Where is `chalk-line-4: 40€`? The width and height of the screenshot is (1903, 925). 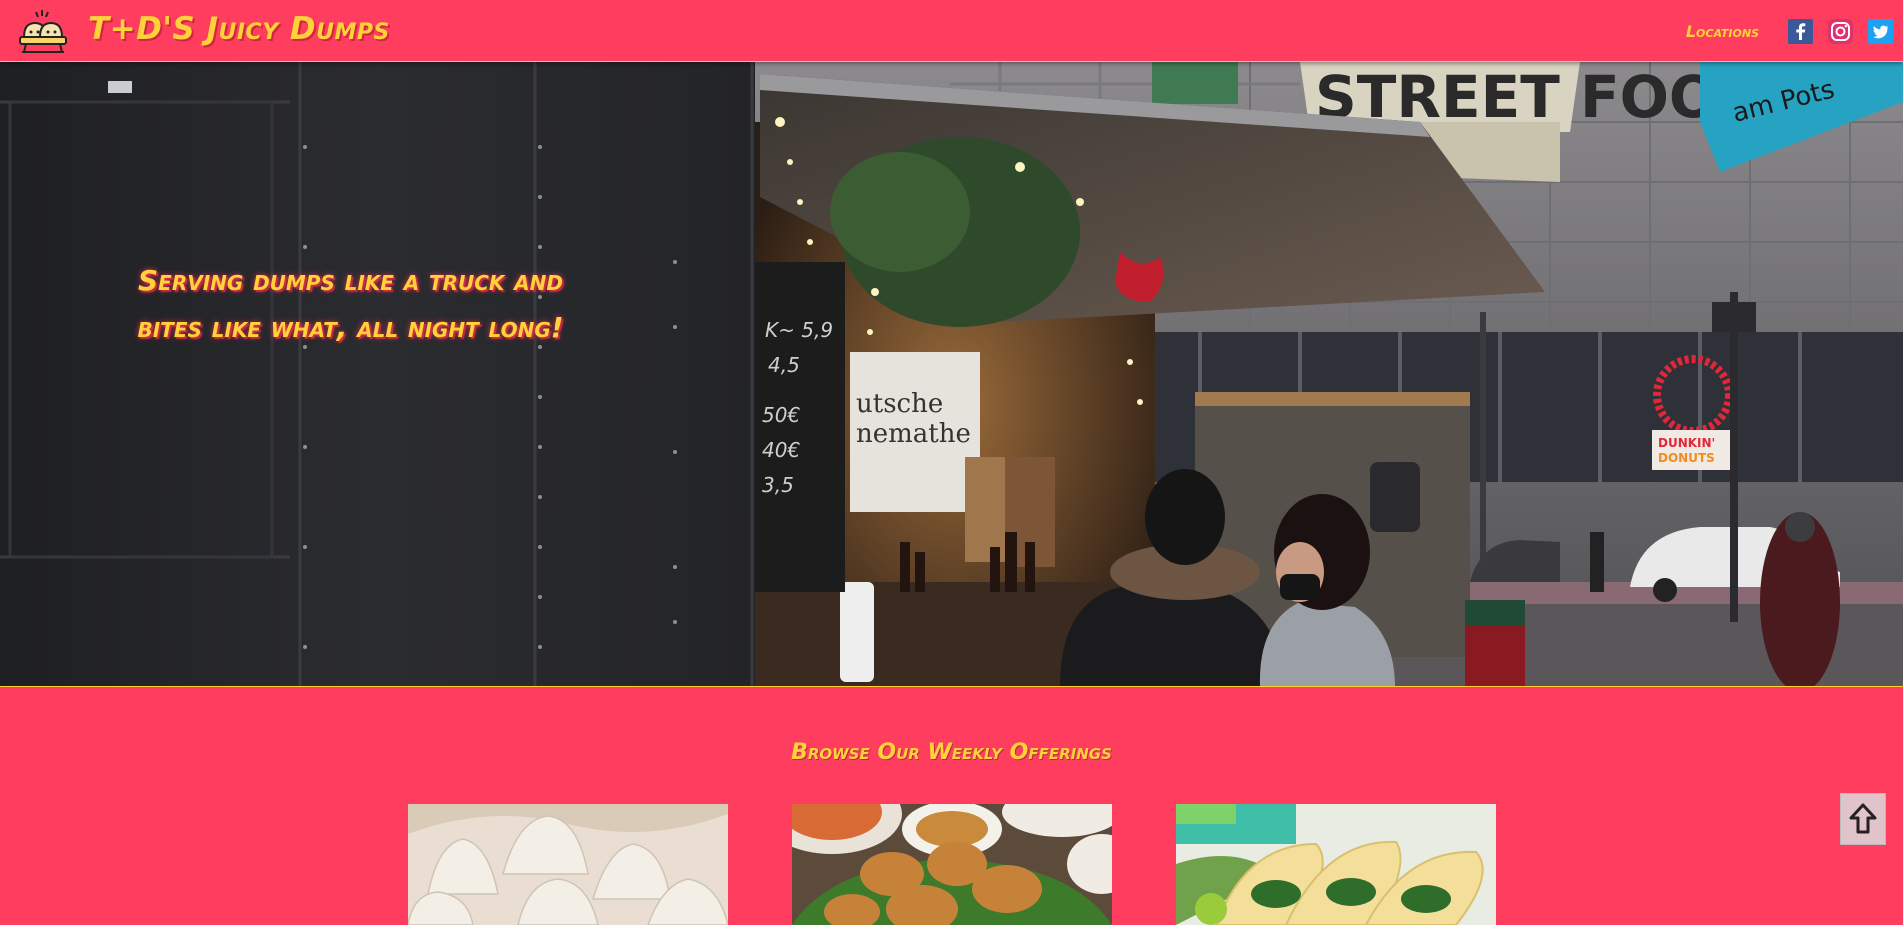 chalk-line-4: 40€ is located at coordinates (781, 450).